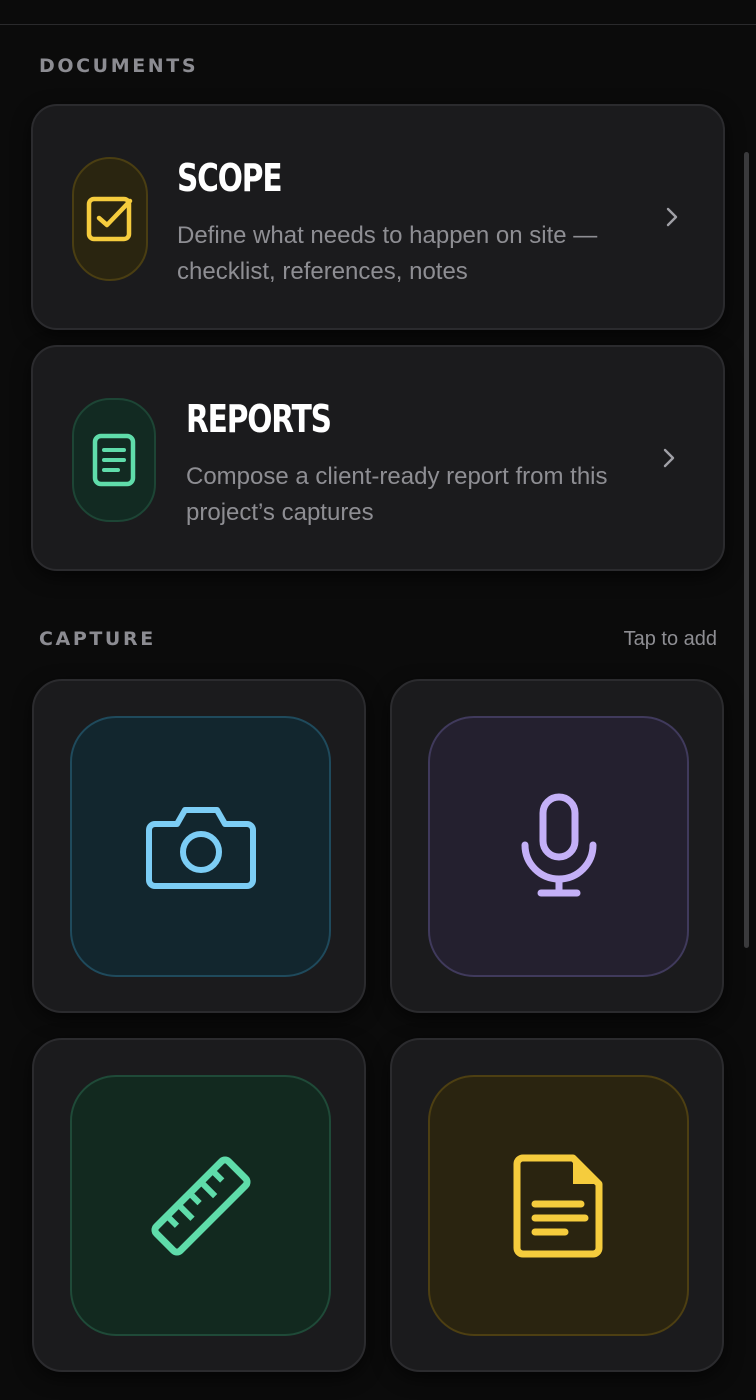 This screenshot has height=1400, width=756. I want to click on capture-measure-tile, so click(199, 1205).